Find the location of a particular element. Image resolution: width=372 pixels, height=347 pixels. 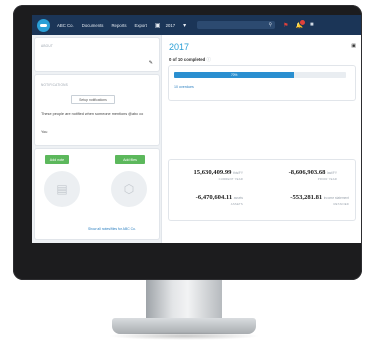

nav-reports: Reports is located at coordinates (118, 25).